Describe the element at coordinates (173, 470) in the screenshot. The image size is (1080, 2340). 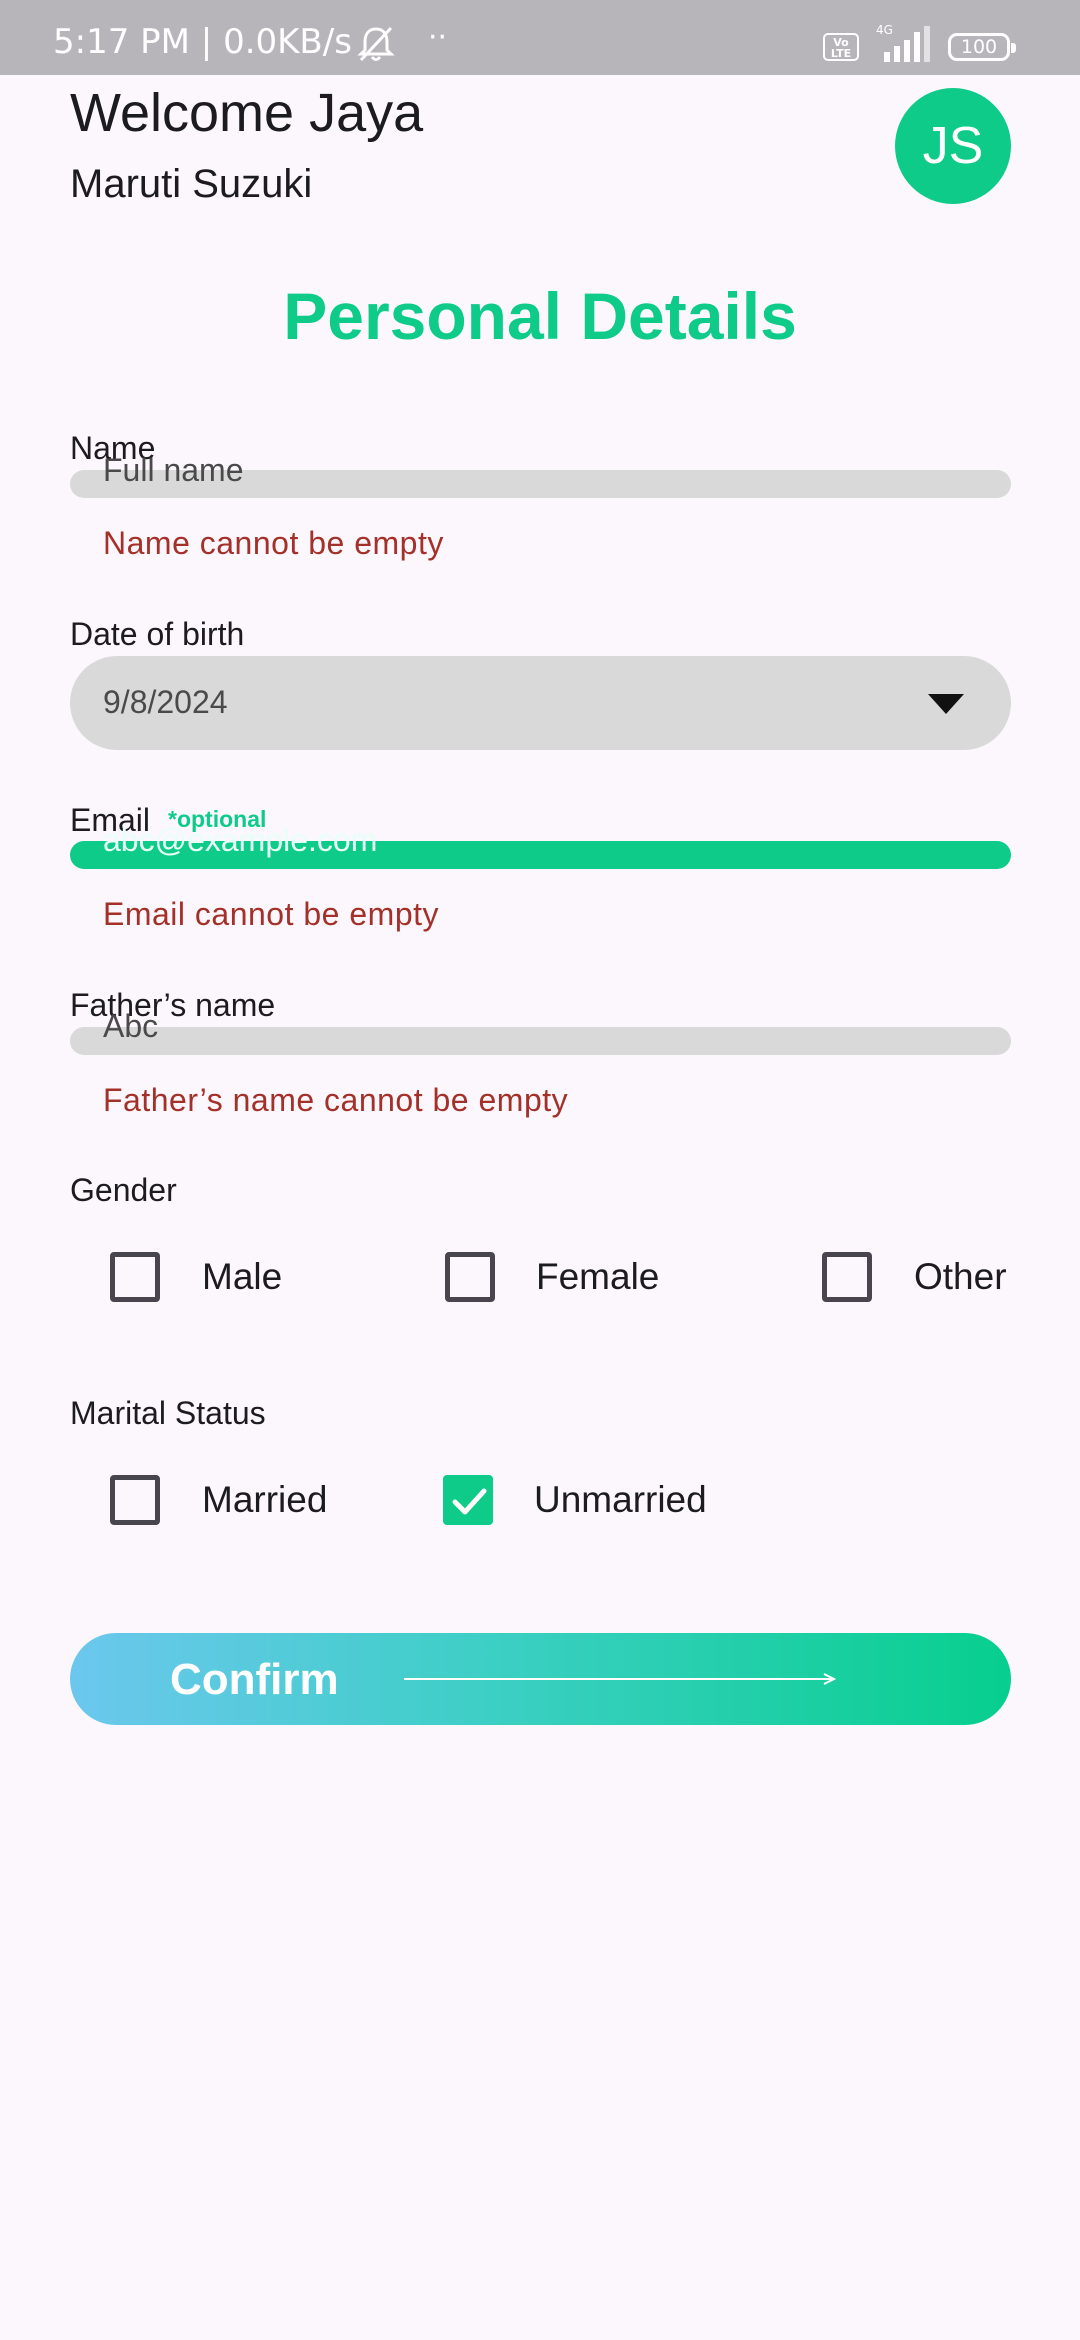
I see `name-placeholder: Full name` at that location.